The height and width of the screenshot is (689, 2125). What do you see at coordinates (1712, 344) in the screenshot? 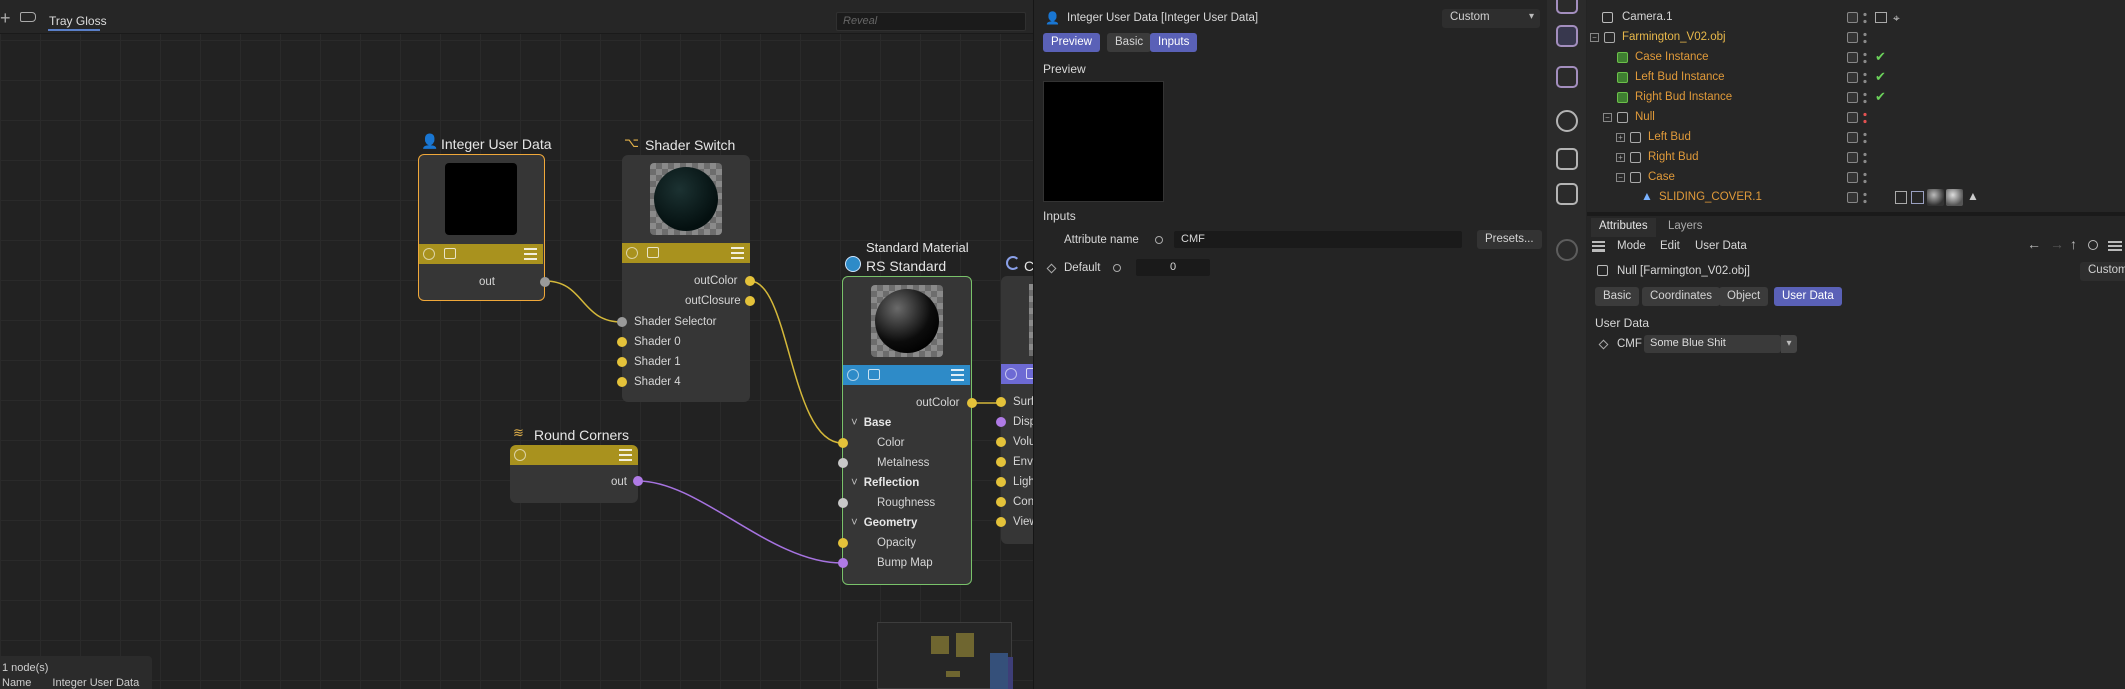
I see `cmf-dropdown: Some Blue Shit` at bounding box center [1712, 344].